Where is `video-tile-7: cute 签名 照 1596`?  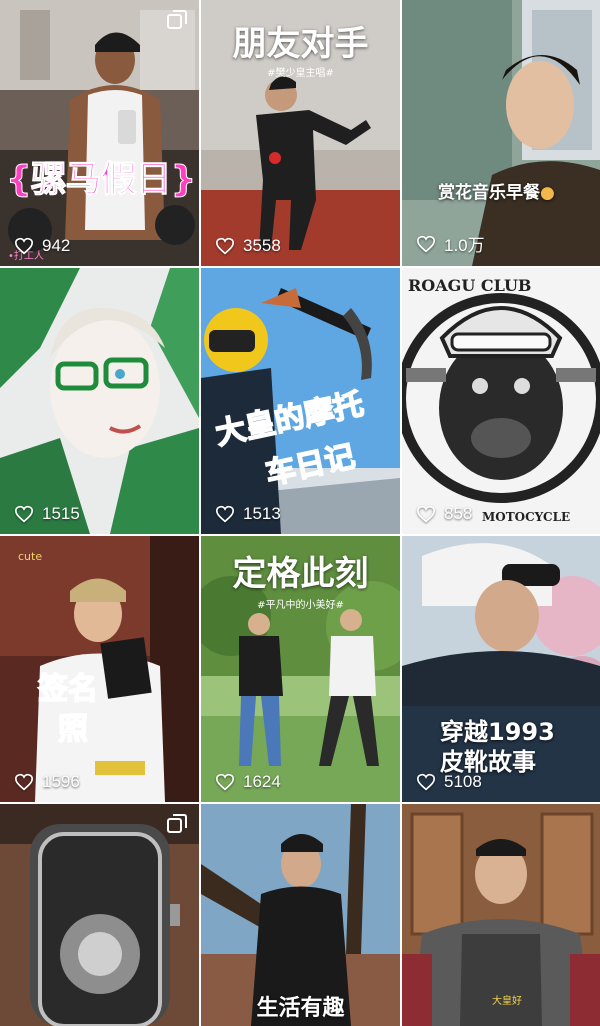
video-tile-7: cute 签名 照 1596 is located at coordinates (99, 669).